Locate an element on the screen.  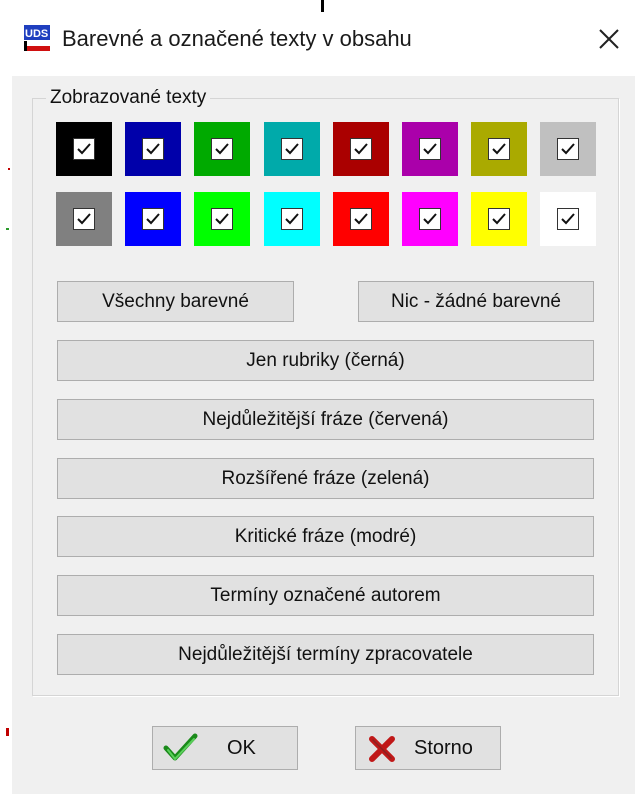
group-label: Zobrazované texty is located at coordinates (128, 98).